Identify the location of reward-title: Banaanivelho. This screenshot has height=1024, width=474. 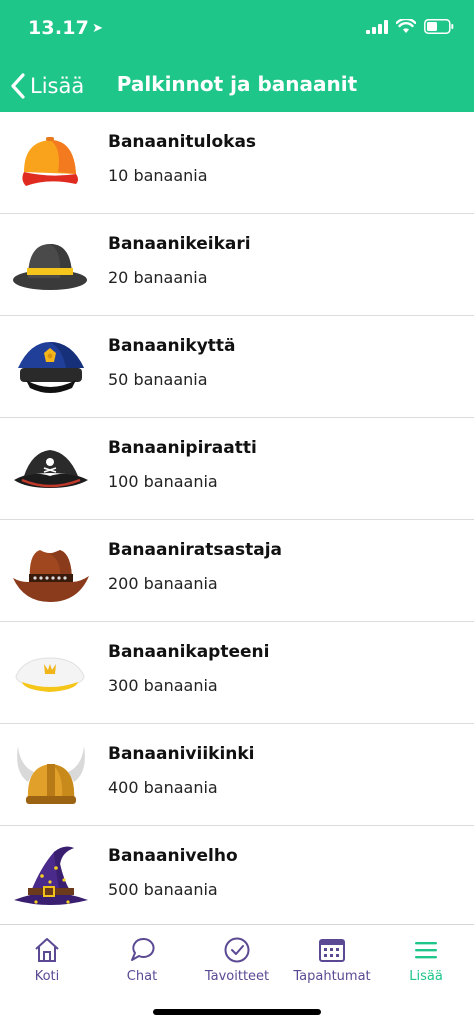
(173, 856).